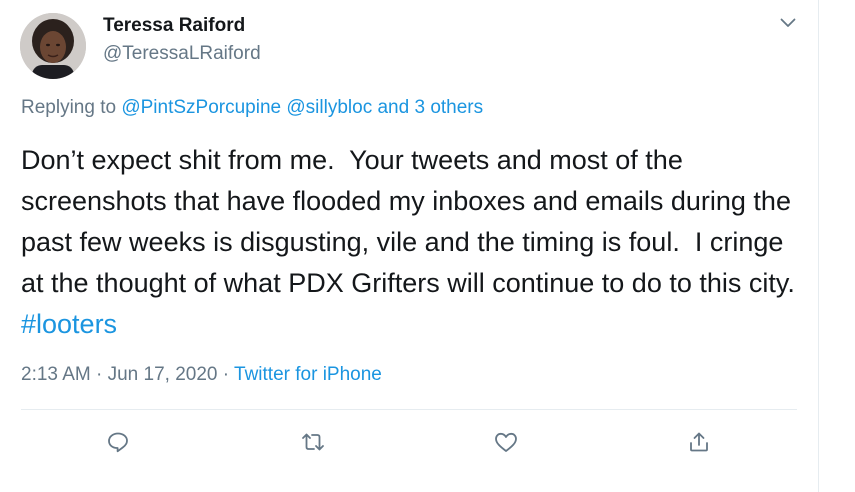  What do you see at coordinates (69, 324) in the screenshot?
I see `hashtag-link: #looters` at bounding box center [69, 324].